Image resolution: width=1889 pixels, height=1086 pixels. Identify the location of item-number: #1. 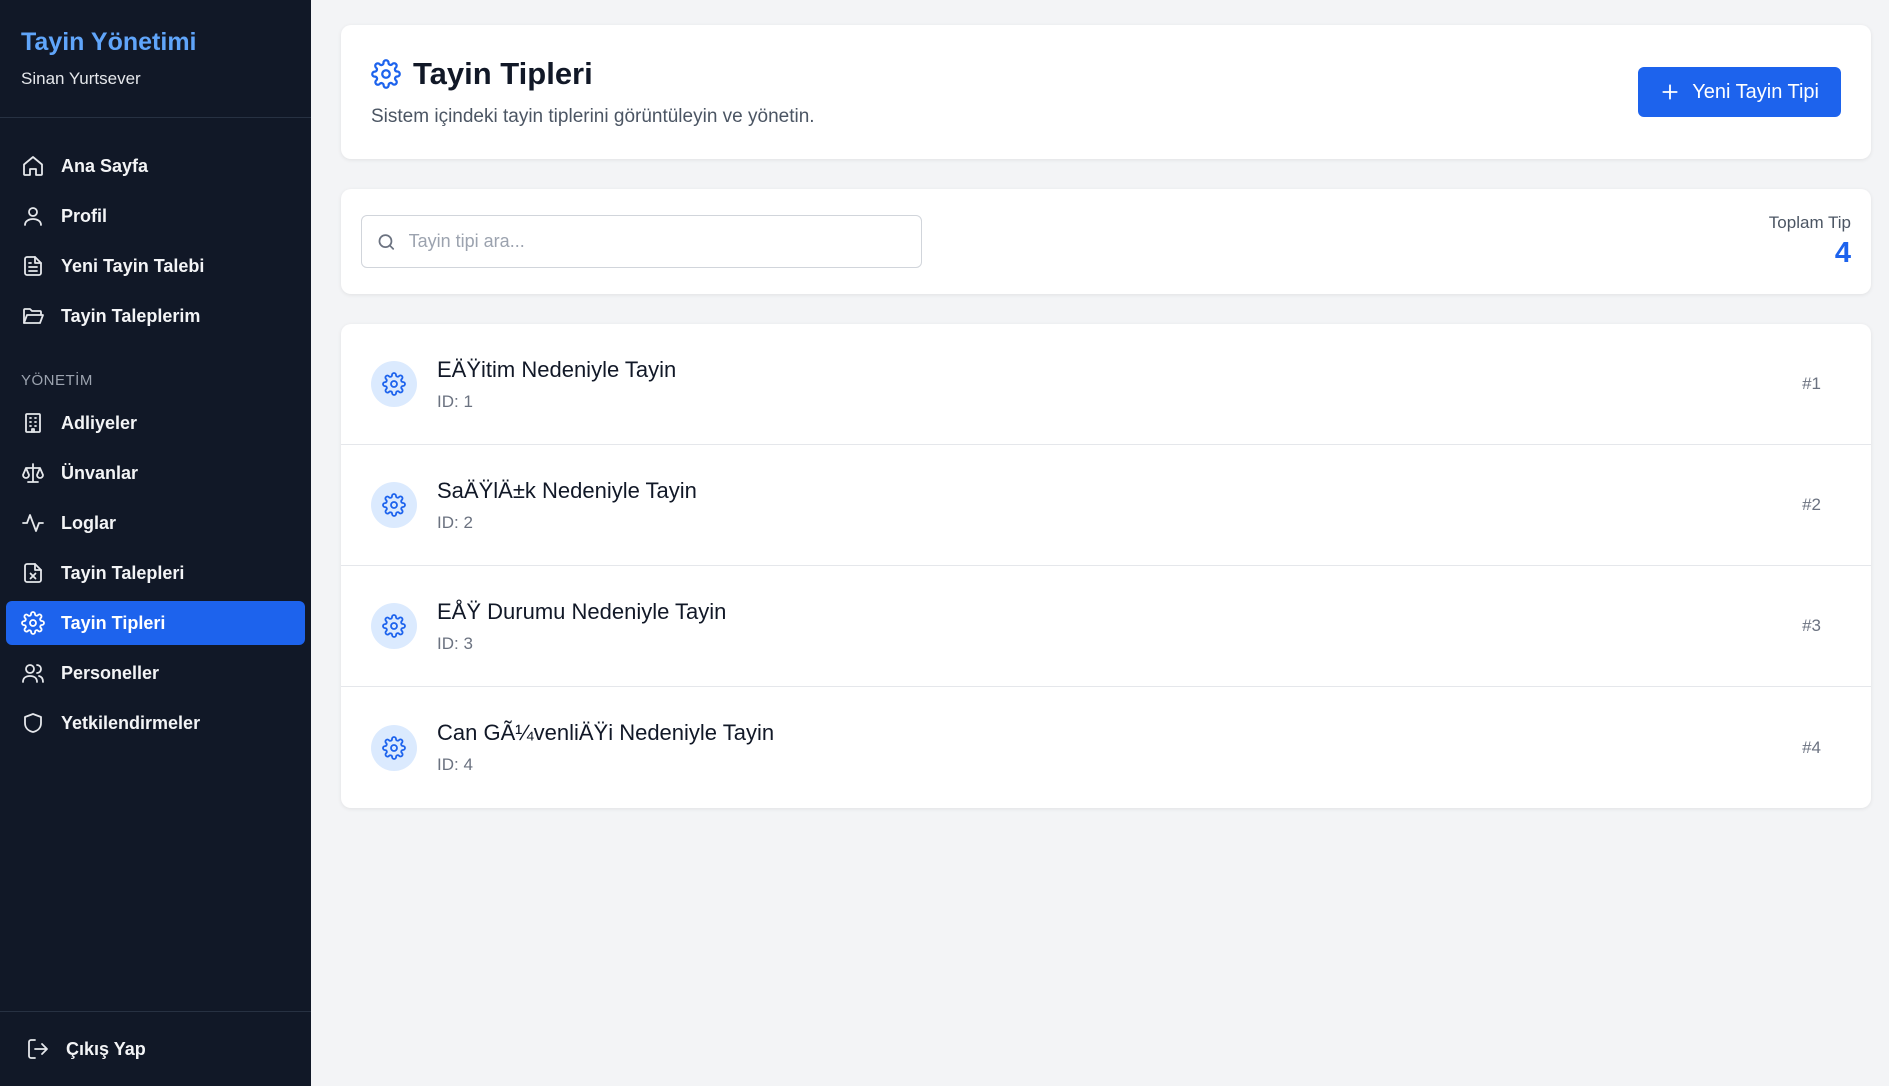
(1811, 383).